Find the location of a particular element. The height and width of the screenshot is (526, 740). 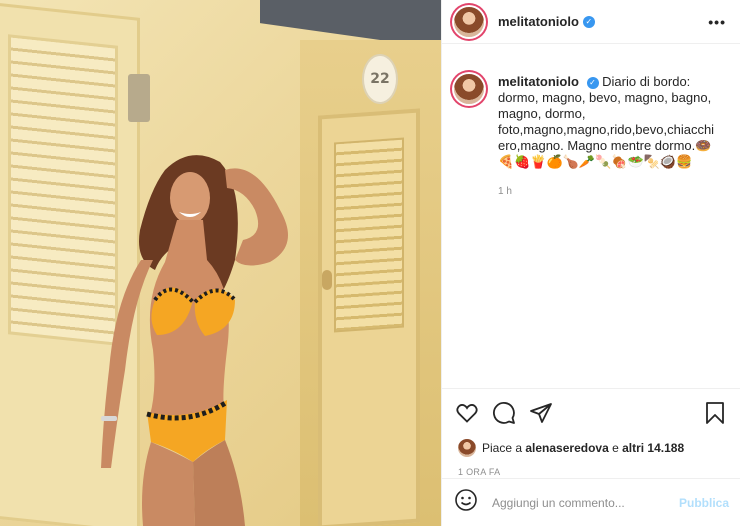

post-header: melitatoniolo ✓ ••• is located at coordinates (591, 22).